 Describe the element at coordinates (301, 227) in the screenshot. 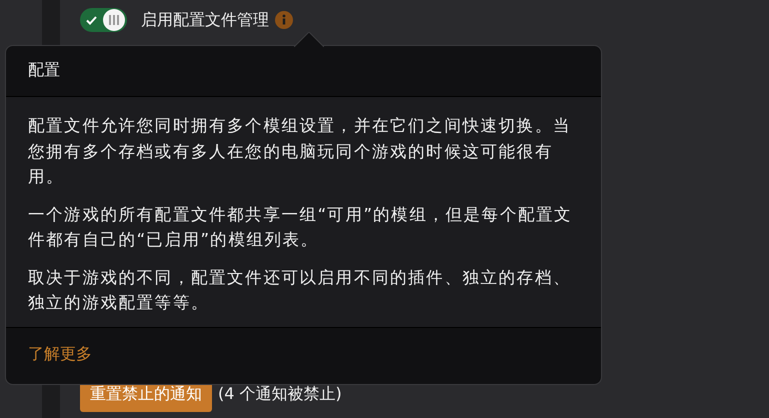

I see `popover-paragraph: 一个游戏的所有配置文件都共享一组“可用”的模组，但是每个配置文件都有自己的“已启用”的模组列表。` at that location.